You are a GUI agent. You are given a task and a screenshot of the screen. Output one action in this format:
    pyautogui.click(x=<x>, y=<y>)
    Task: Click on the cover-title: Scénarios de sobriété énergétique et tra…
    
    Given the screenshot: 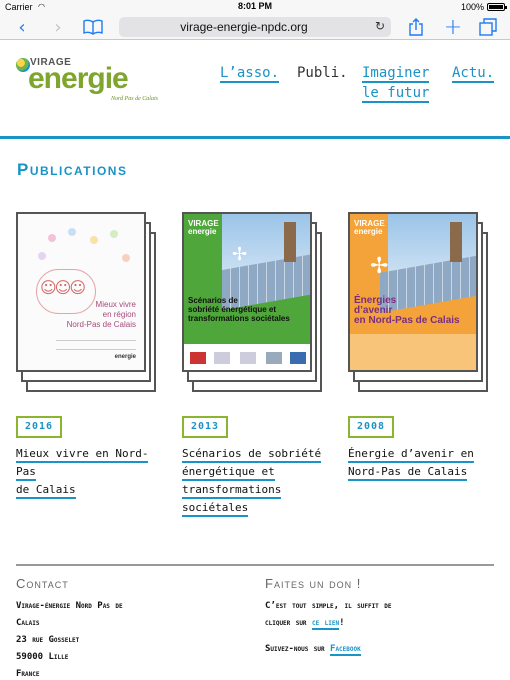 What is the action you would take?
    pyautogui.click(x=239, y=309)
    